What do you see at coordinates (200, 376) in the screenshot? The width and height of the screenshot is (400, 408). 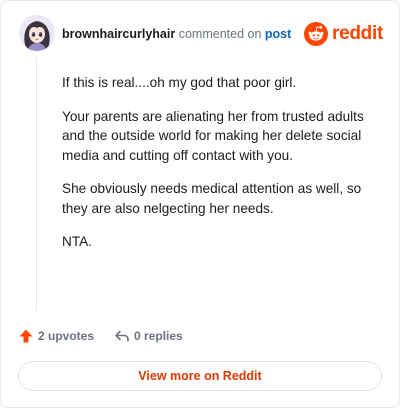 I see `view-more-button: View more on Reddit` at bounding box center [200, 376].